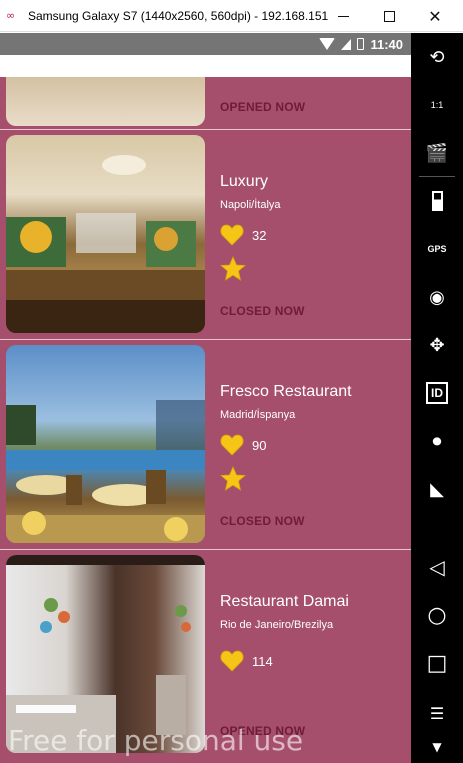 The image size is (463, 763). Describe the element at coordinates (437, 567) in the screenshot. I see `back-icon: ◁` at that location.